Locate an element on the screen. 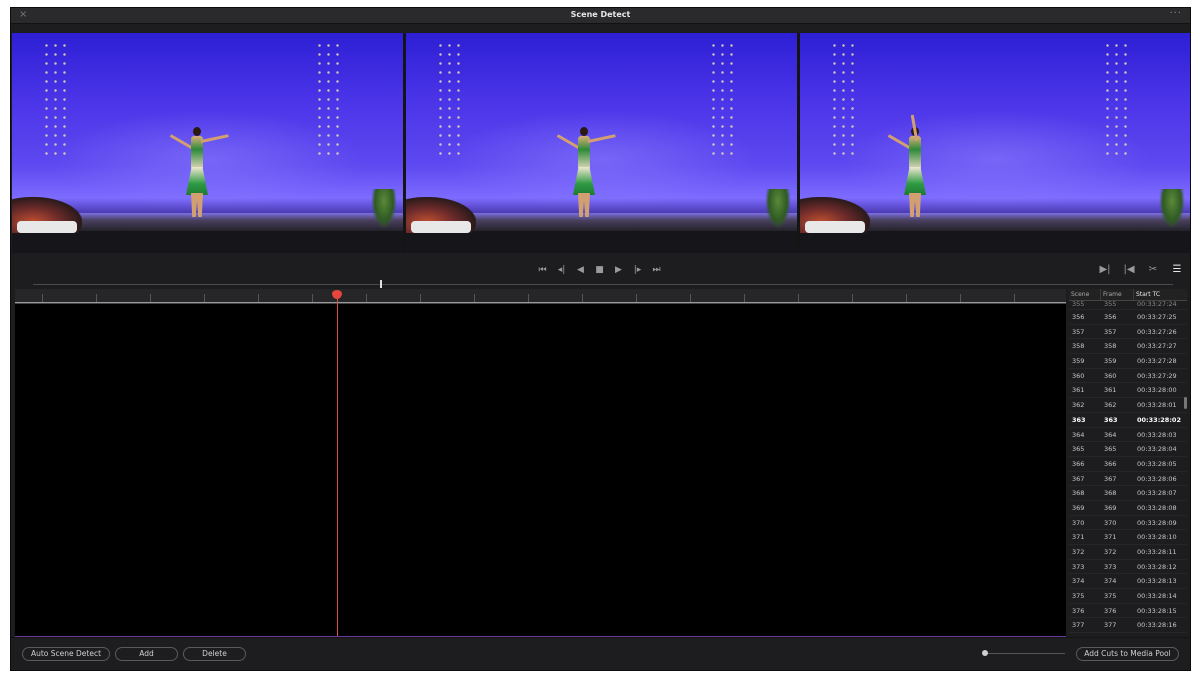  play-reverse-icon: ◀ is located at coordinates (580, 270).